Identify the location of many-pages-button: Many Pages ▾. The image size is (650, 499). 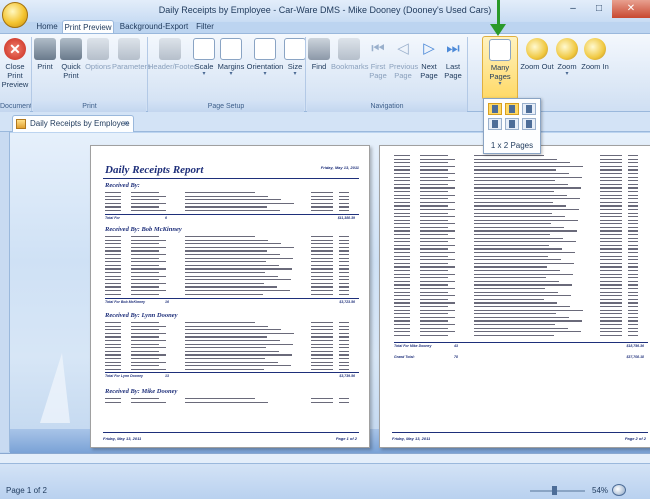
(500, 68).